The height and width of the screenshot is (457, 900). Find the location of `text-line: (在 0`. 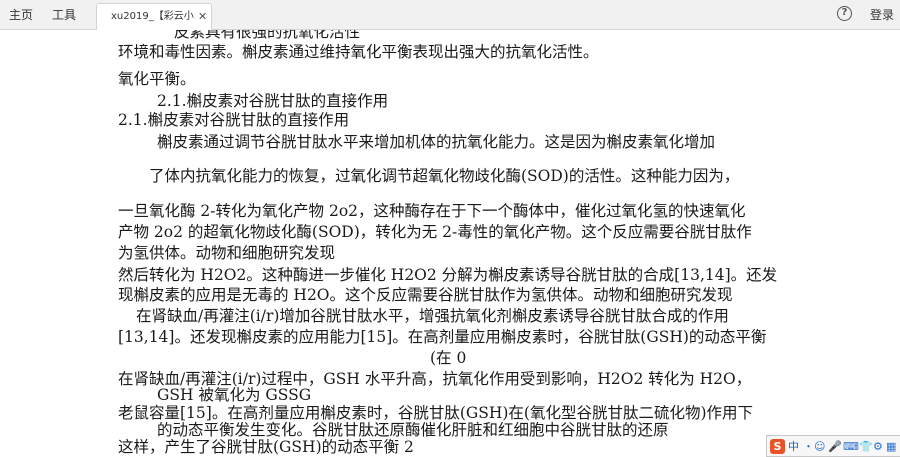

text-line: (在 0 is located at coordinates (448, 358).